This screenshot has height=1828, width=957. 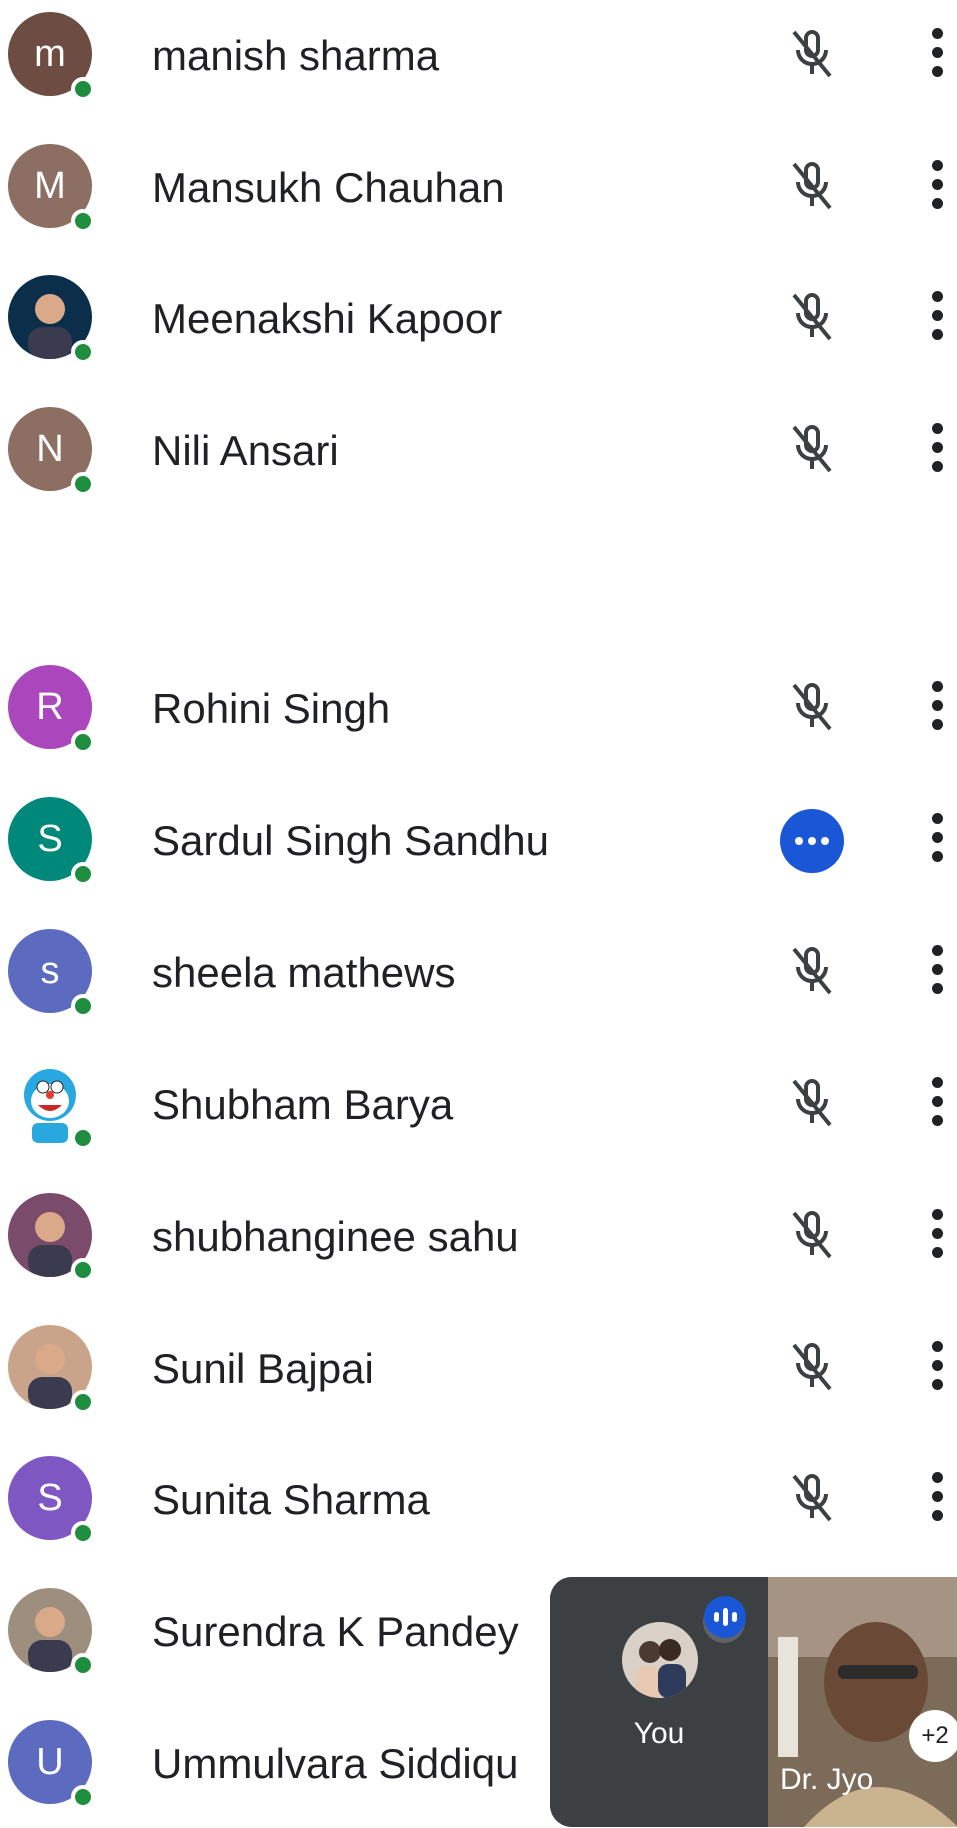 What do you see at coordinates (328, 187) in the screenshot?
I see `participant-name: Mansukh Chauhan` at bounding box center [328, 187].